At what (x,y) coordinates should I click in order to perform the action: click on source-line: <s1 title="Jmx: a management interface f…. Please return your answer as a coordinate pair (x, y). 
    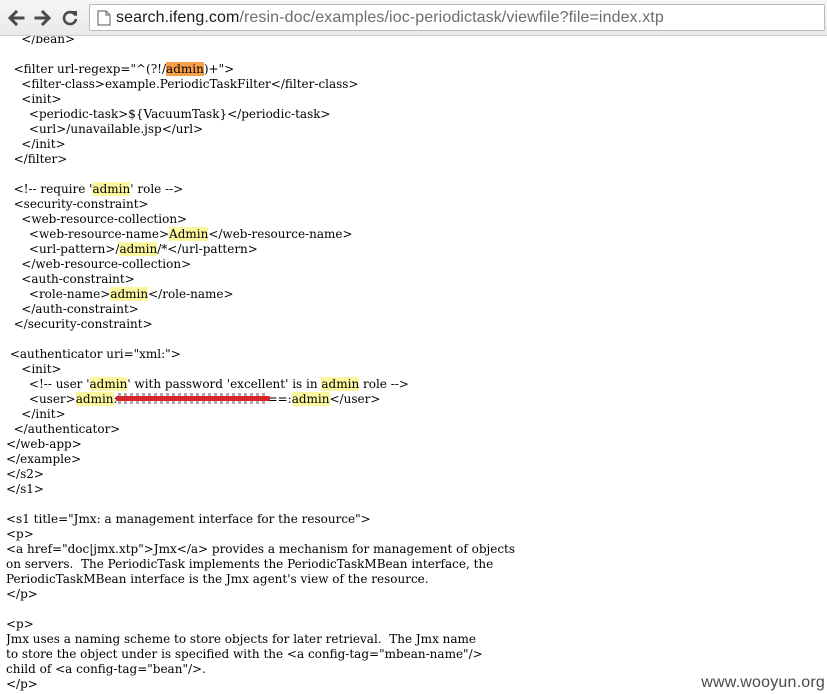
    Looking at the image, I should click on (188, 519).